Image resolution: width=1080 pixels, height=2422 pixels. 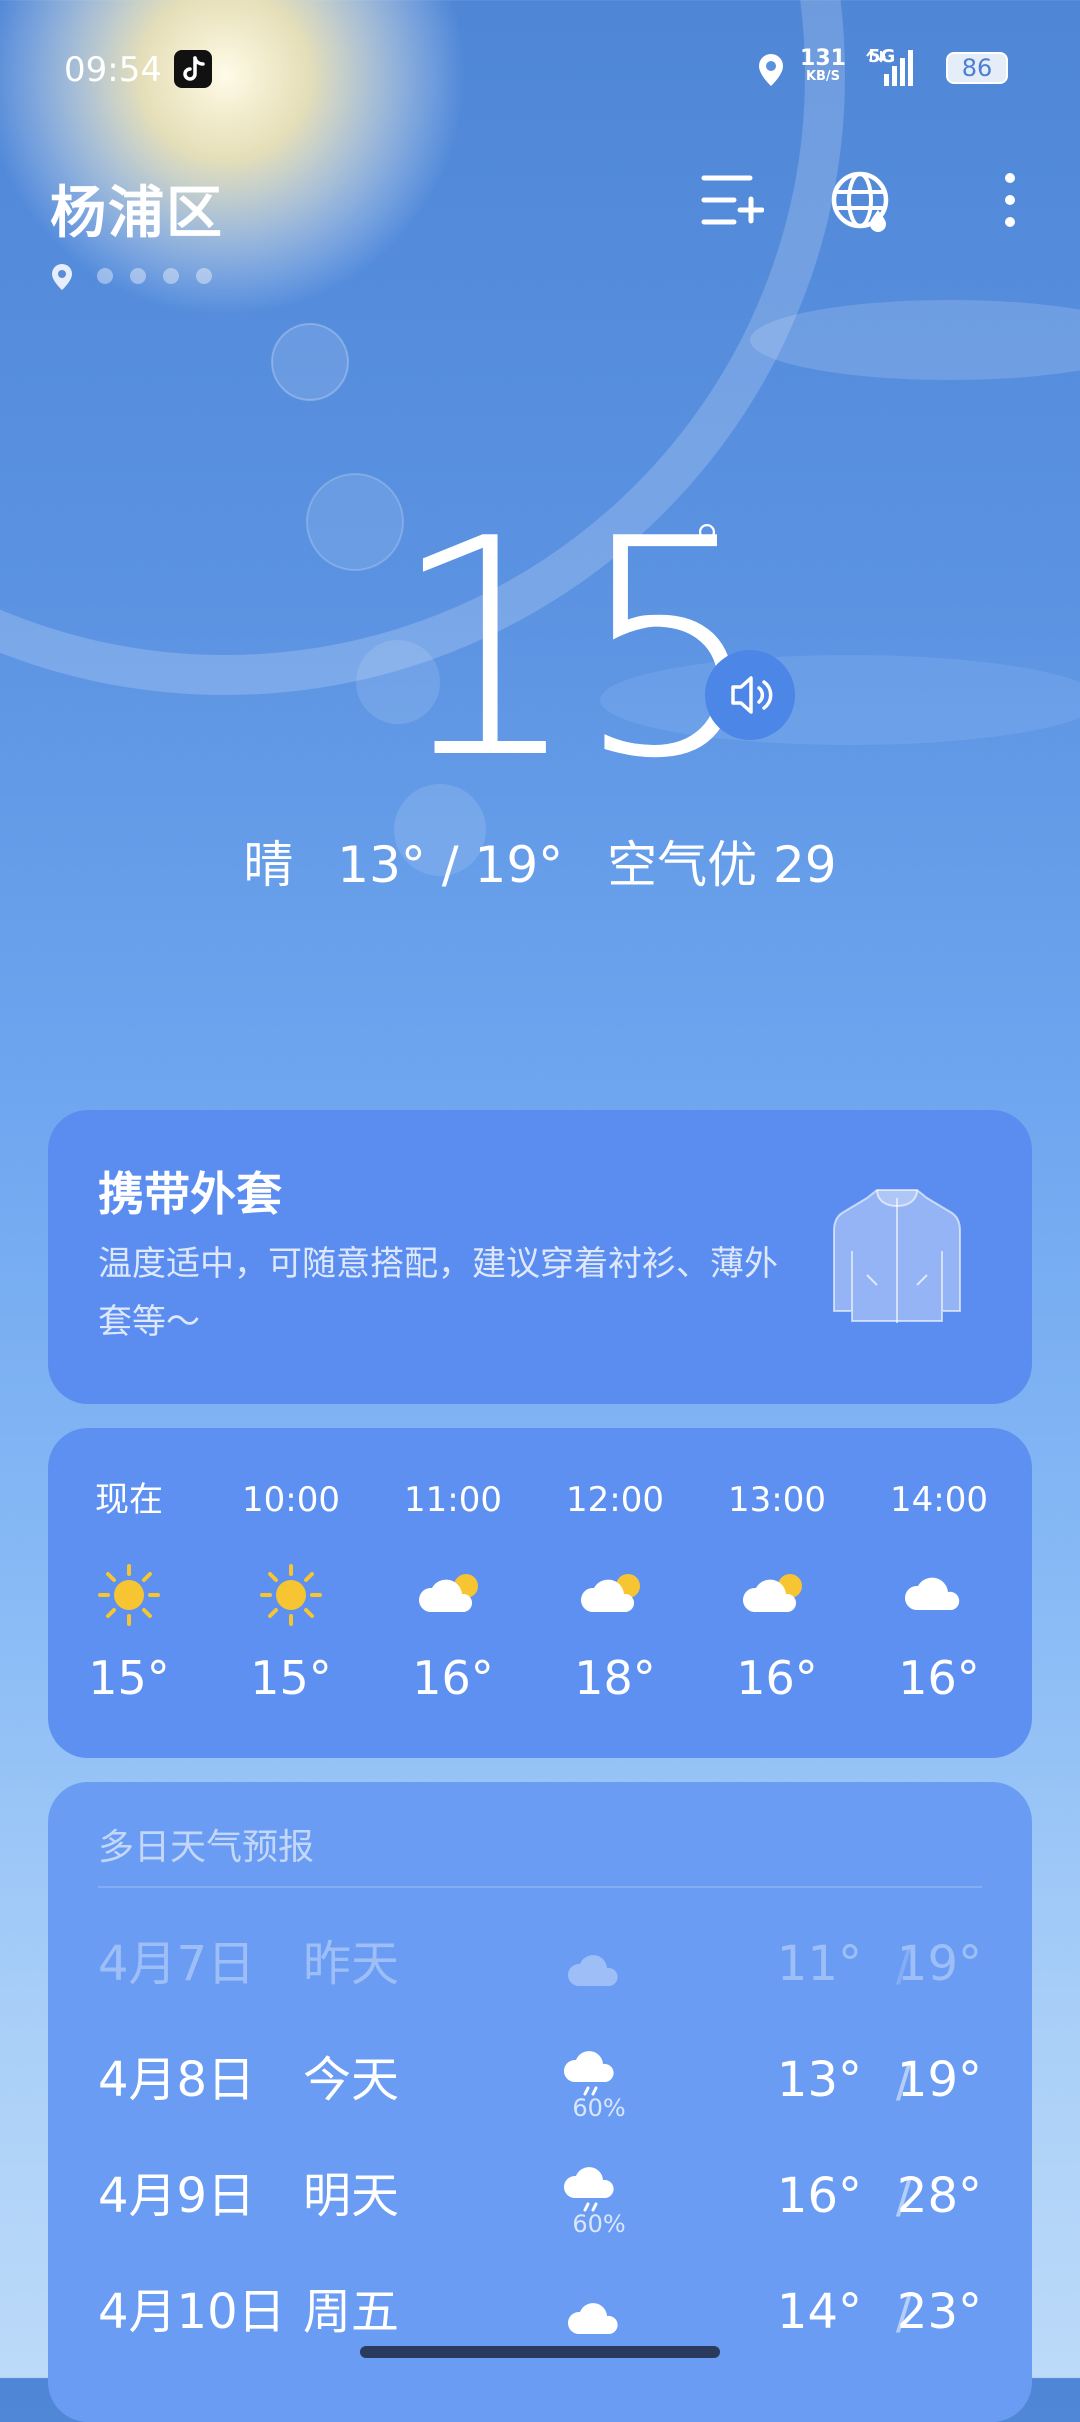 I want to click on tiktok-icon, so click(x=193, y=69).